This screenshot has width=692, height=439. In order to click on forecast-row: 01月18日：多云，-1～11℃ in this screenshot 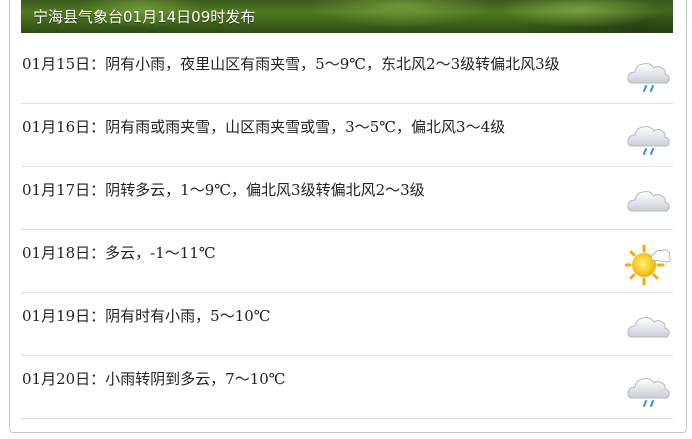, I will do `click(347, 261)`.